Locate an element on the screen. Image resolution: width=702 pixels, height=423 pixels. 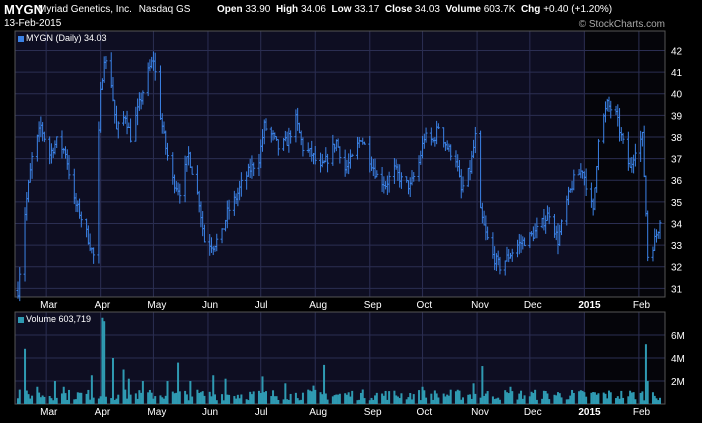
price-x-tick-label: Oct is located at coordinates (425, 305).